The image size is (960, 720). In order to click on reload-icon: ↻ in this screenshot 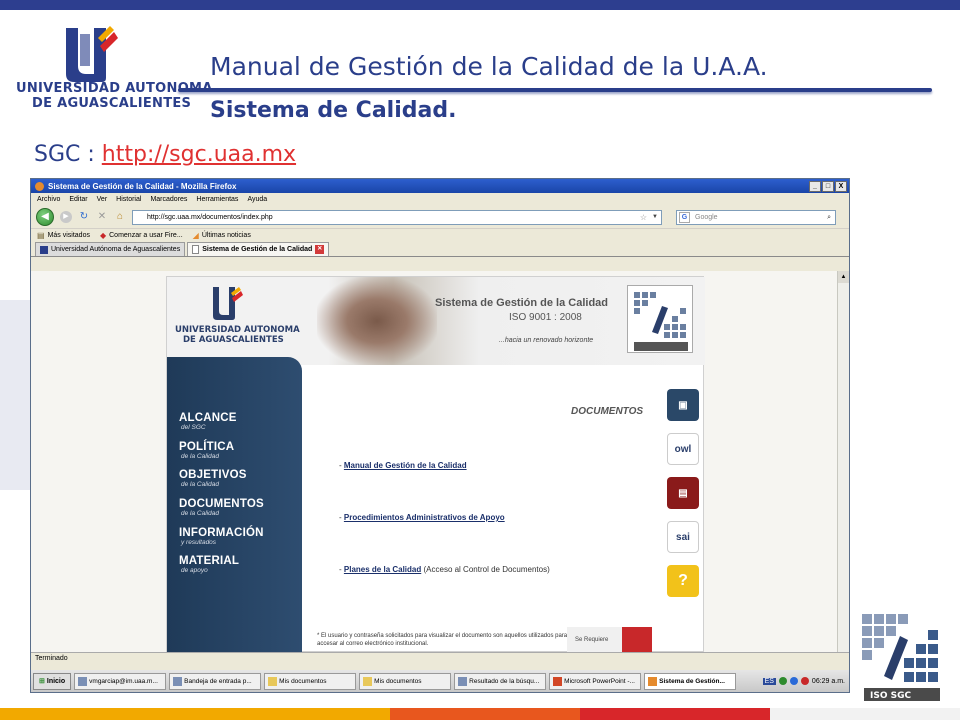, I will do `click(84, 217)`.